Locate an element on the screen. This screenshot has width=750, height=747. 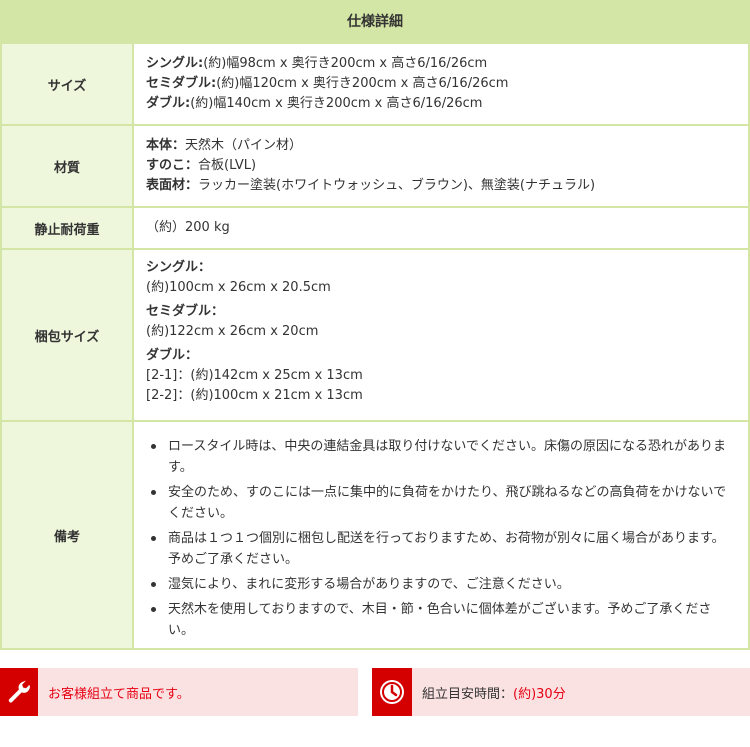
size-double-value: (約)幅140cm x 奥行き200cm x 高さ6/16/26cm is located at coordinates (336, 103).